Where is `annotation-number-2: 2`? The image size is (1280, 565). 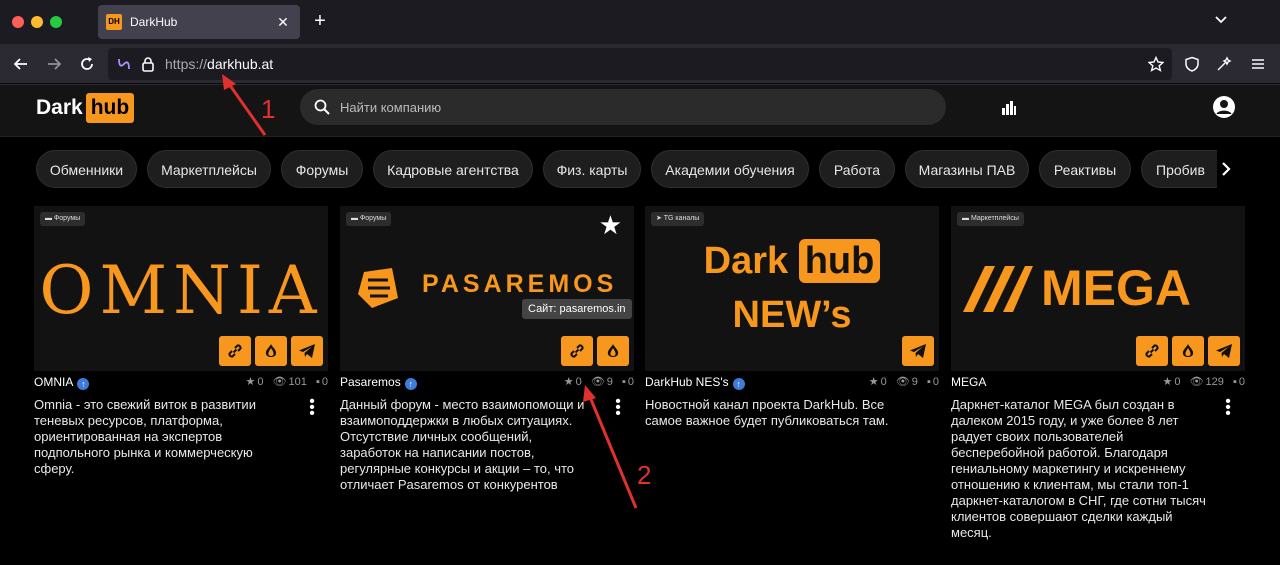
annotation-number-2: 2 is located at coordinates (644, 475).